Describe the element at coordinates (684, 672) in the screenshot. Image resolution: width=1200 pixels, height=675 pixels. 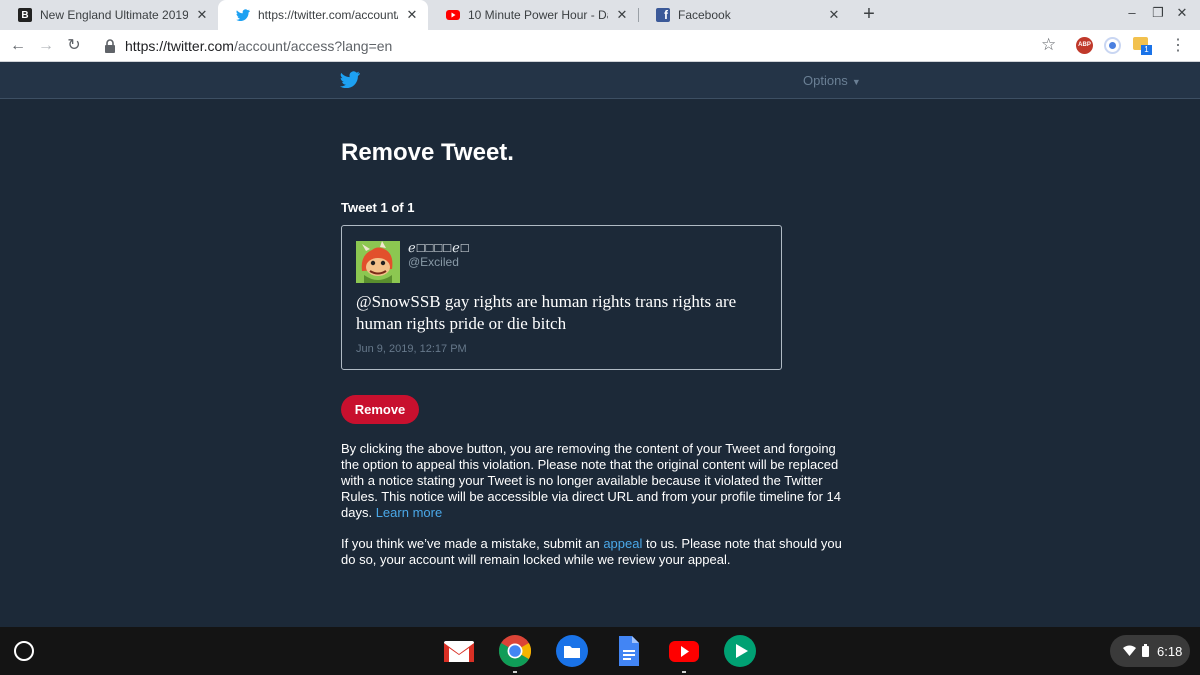
I see `youtube-running-indicator` at that location.